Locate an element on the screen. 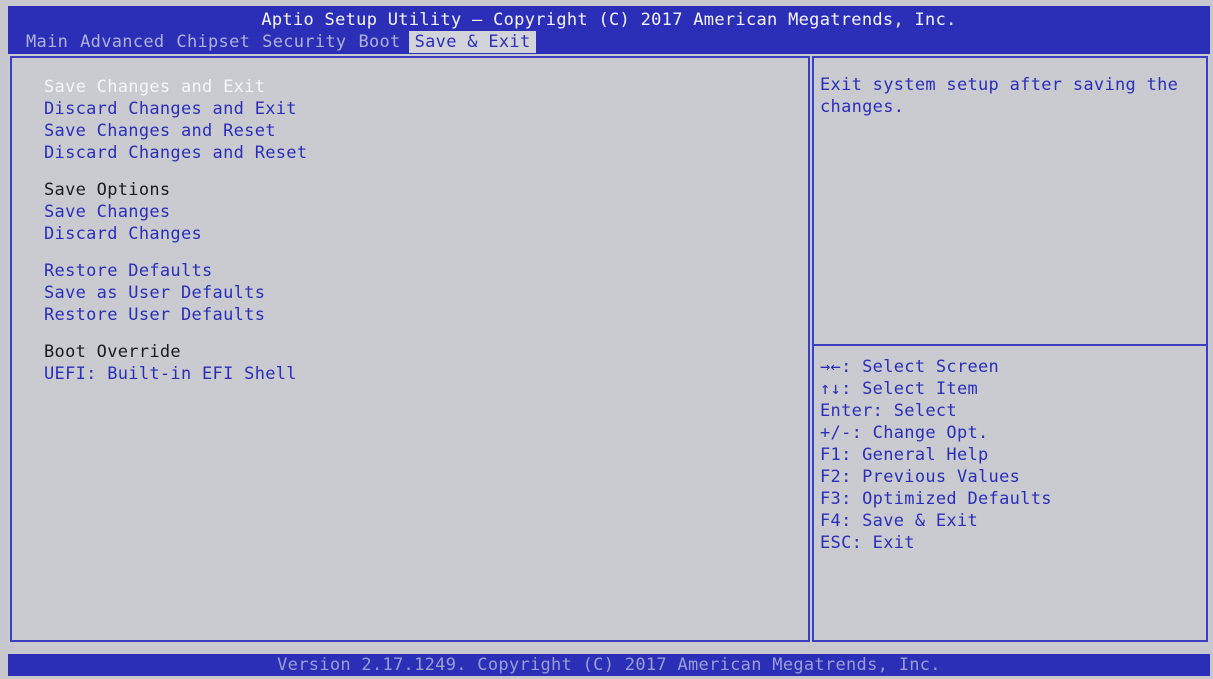  restore-user-defaults-item: Restore User Defaults is located at coordinates (175, 315).